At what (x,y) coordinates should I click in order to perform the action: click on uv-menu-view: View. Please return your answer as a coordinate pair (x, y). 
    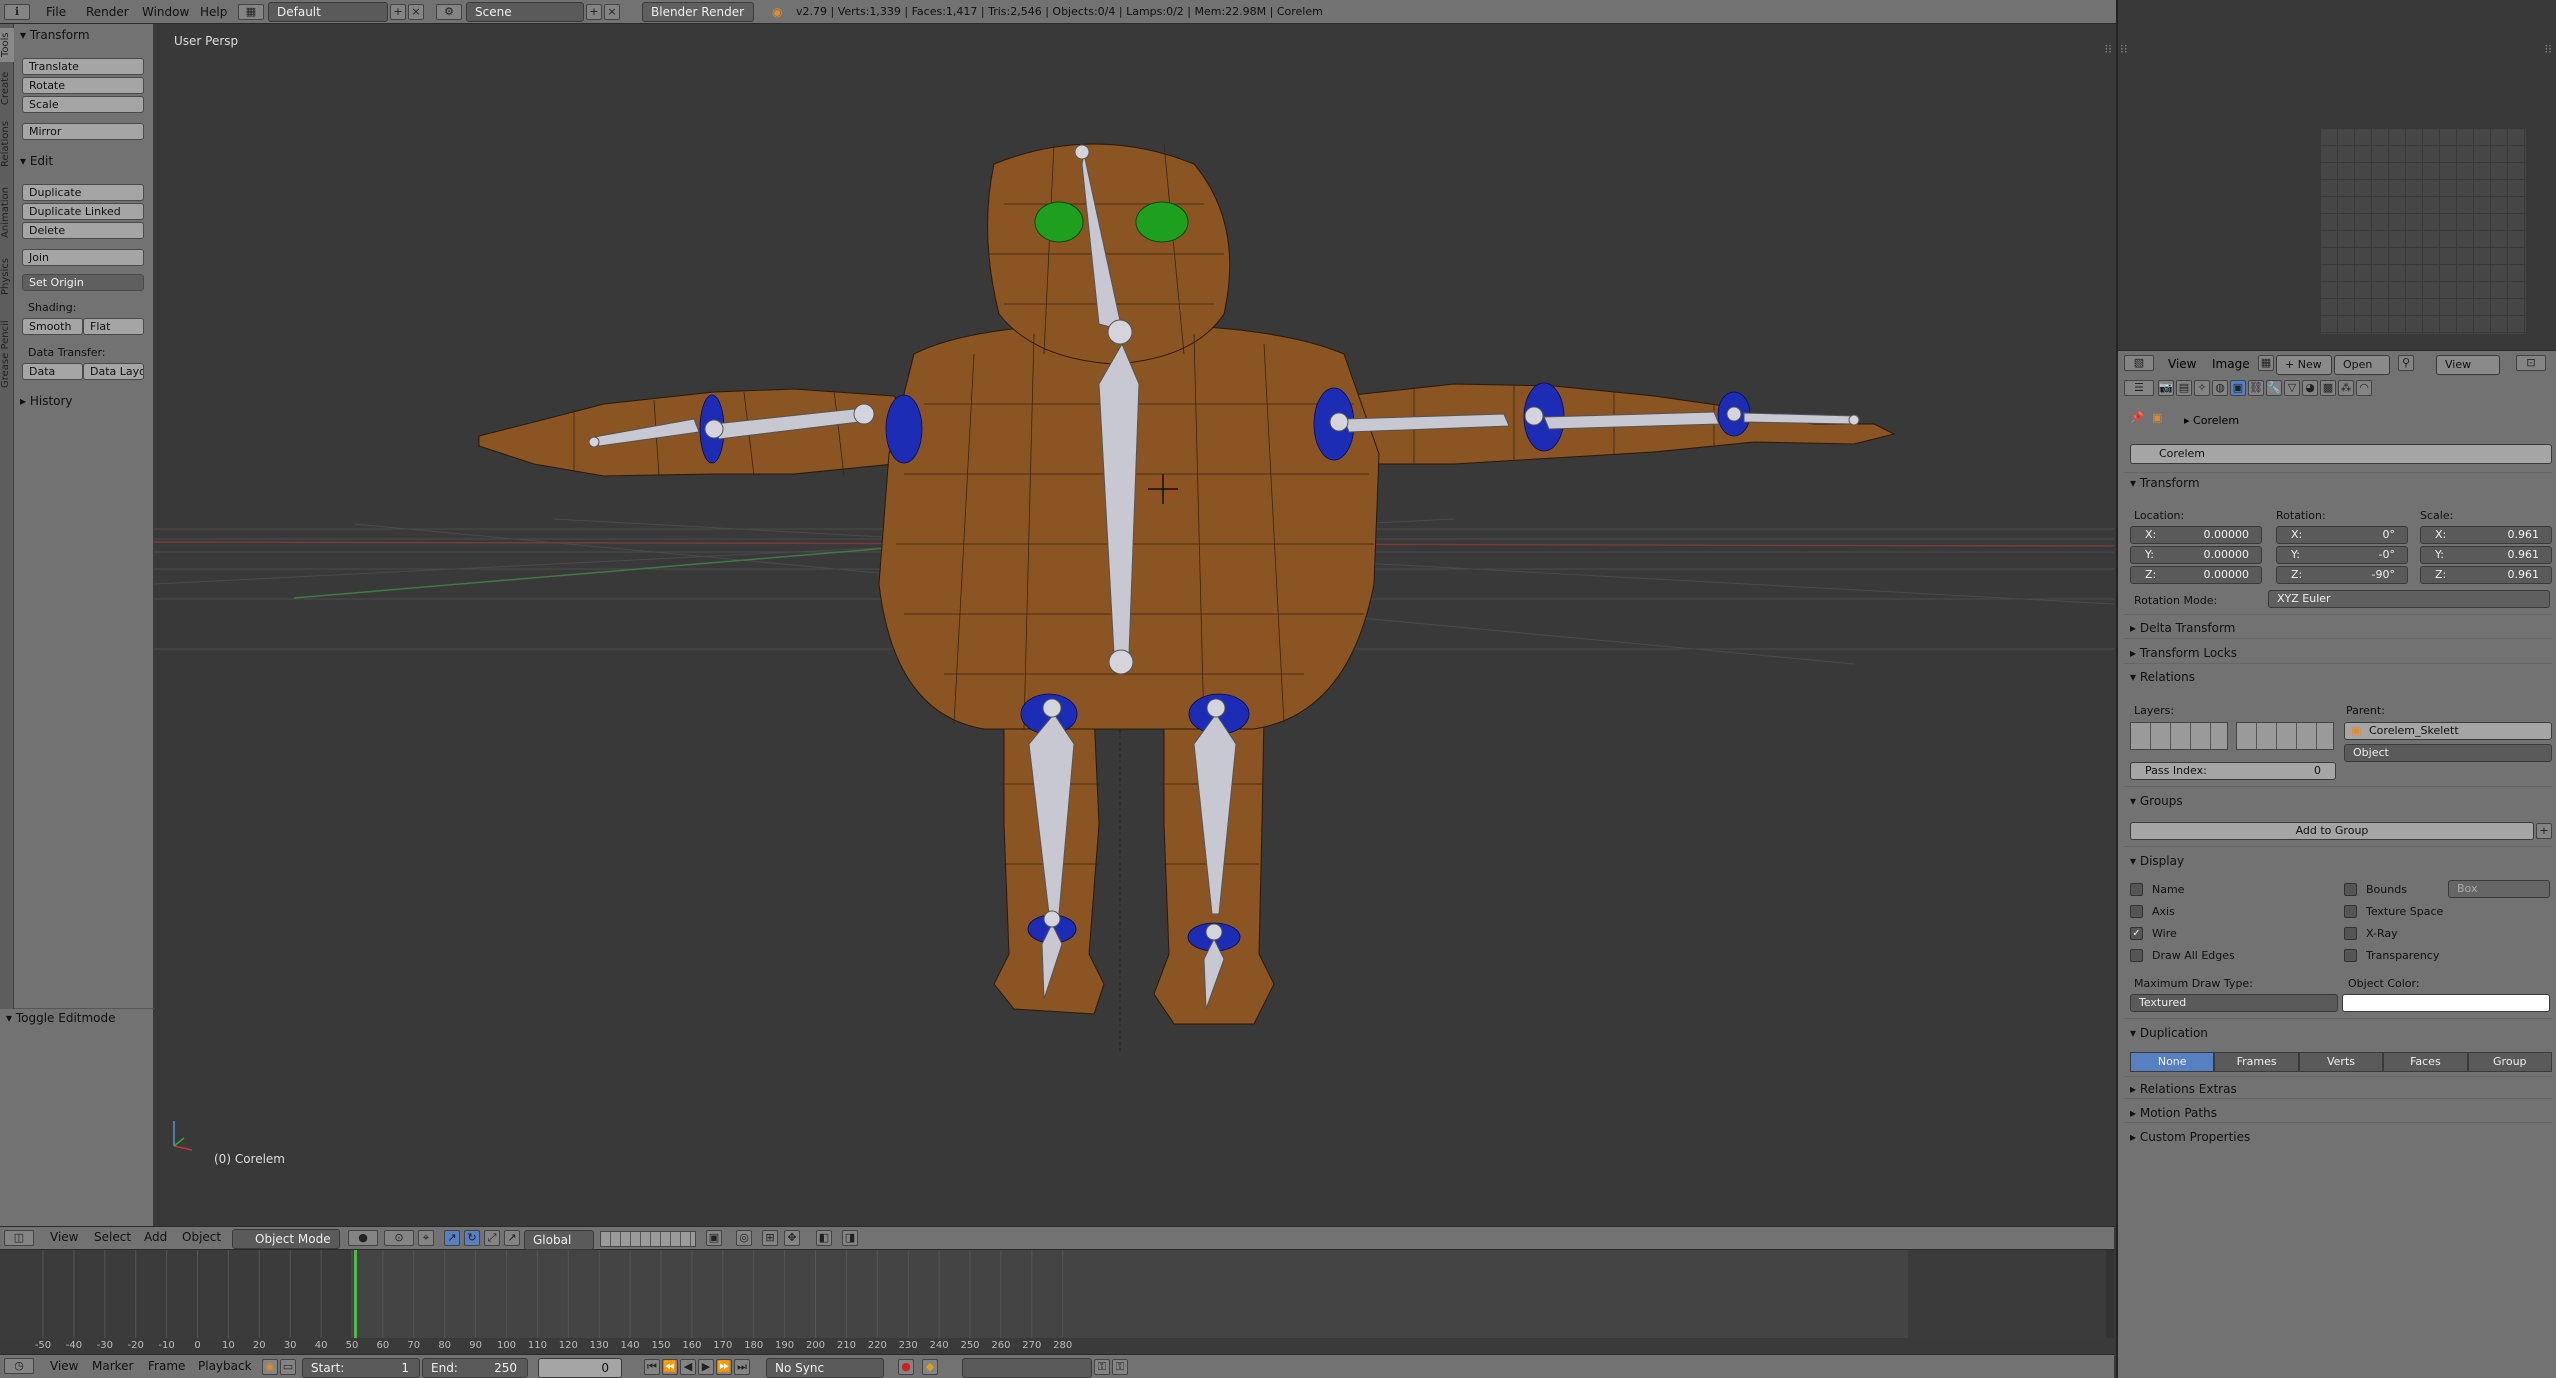
    Looking at the image, I should click on (2182, 364).